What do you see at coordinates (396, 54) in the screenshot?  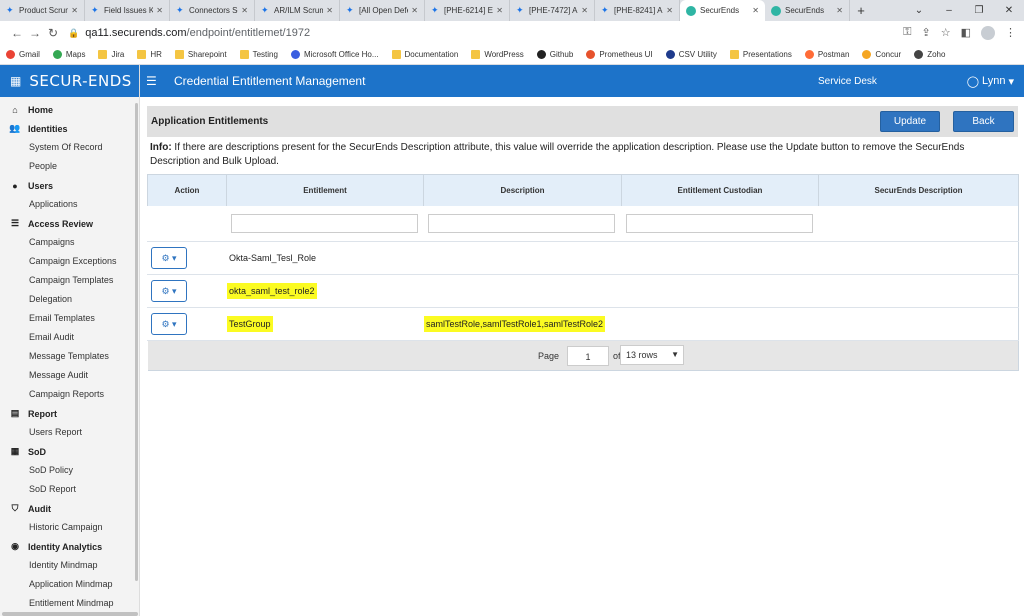 I see `folder-icon` at bounding box center [396, 54].